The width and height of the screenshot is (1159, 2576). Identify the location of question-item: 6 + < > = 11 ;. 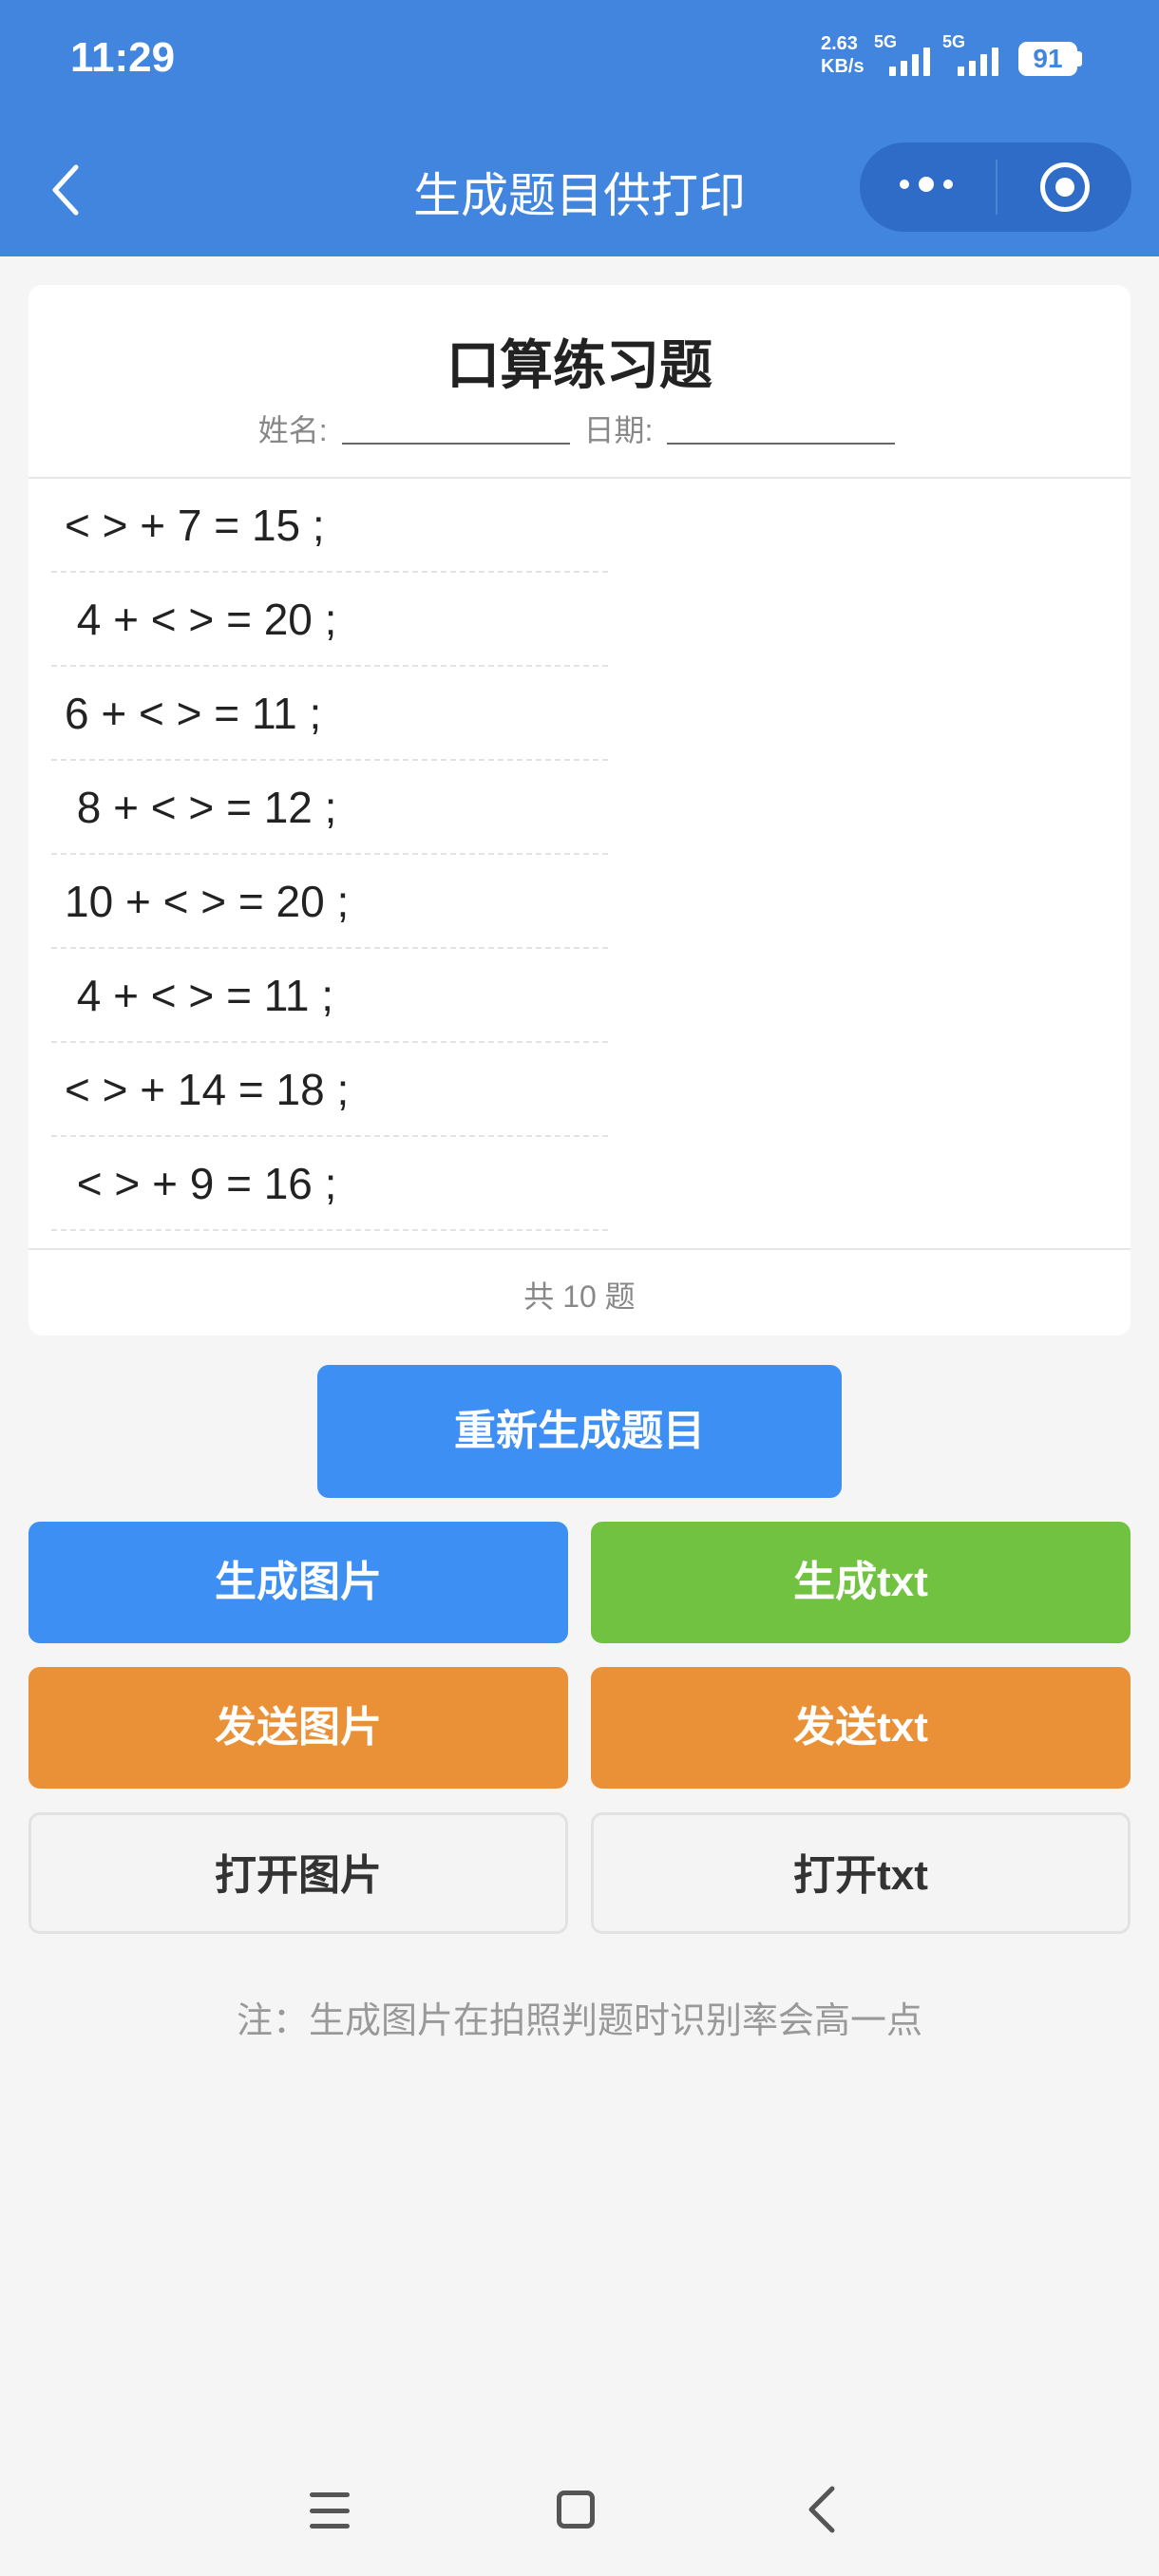
(329, 714).